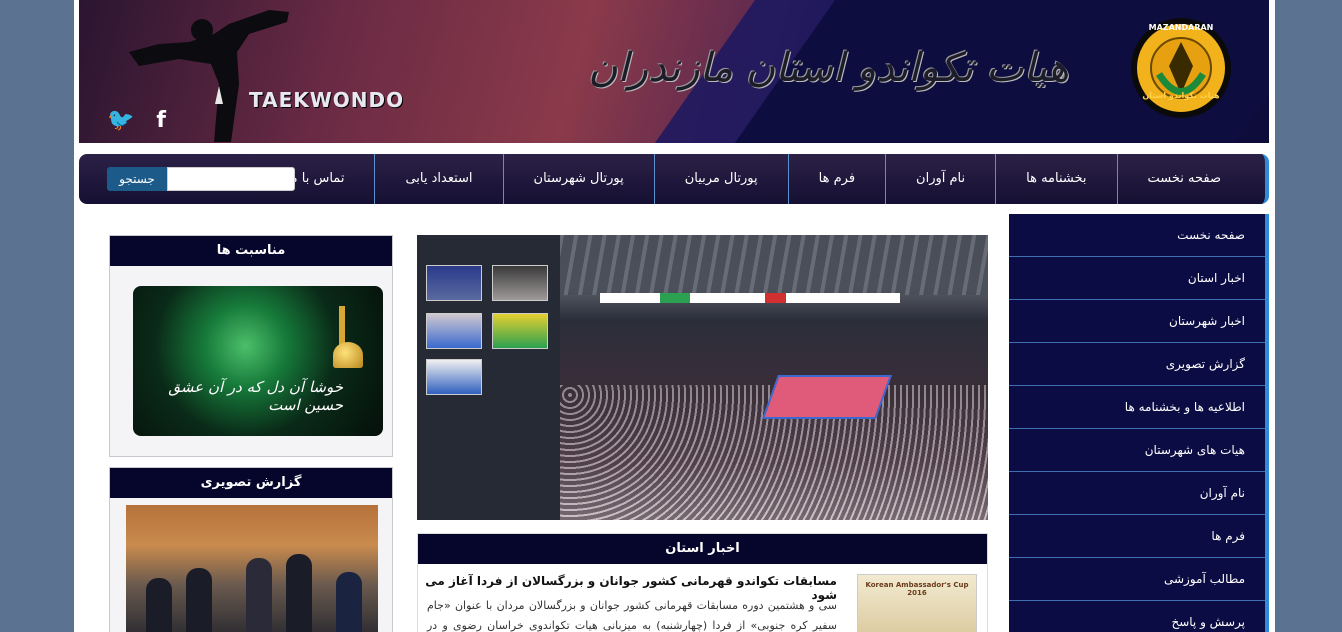  What do you see at coordinates (1137, 321) in the screenshot?
I see `menu-item-city-news: اخبار شهرستان` at bounding box center [1137, 321].